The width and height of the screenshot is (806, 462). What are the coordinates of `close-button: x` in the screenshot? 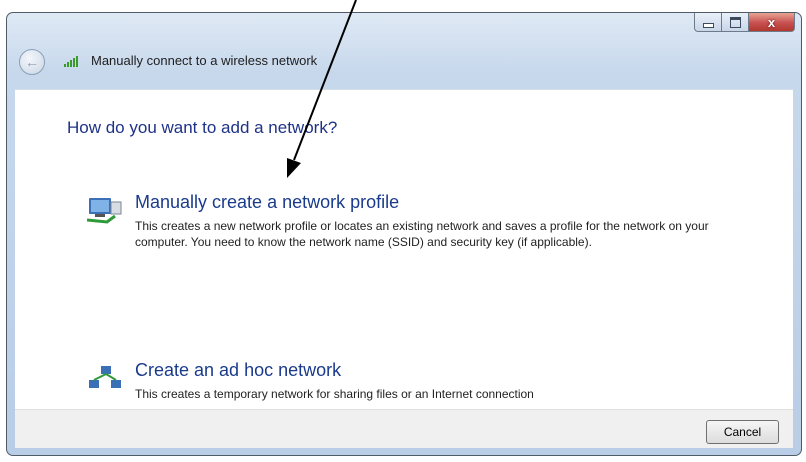 It's located at (772, 22).